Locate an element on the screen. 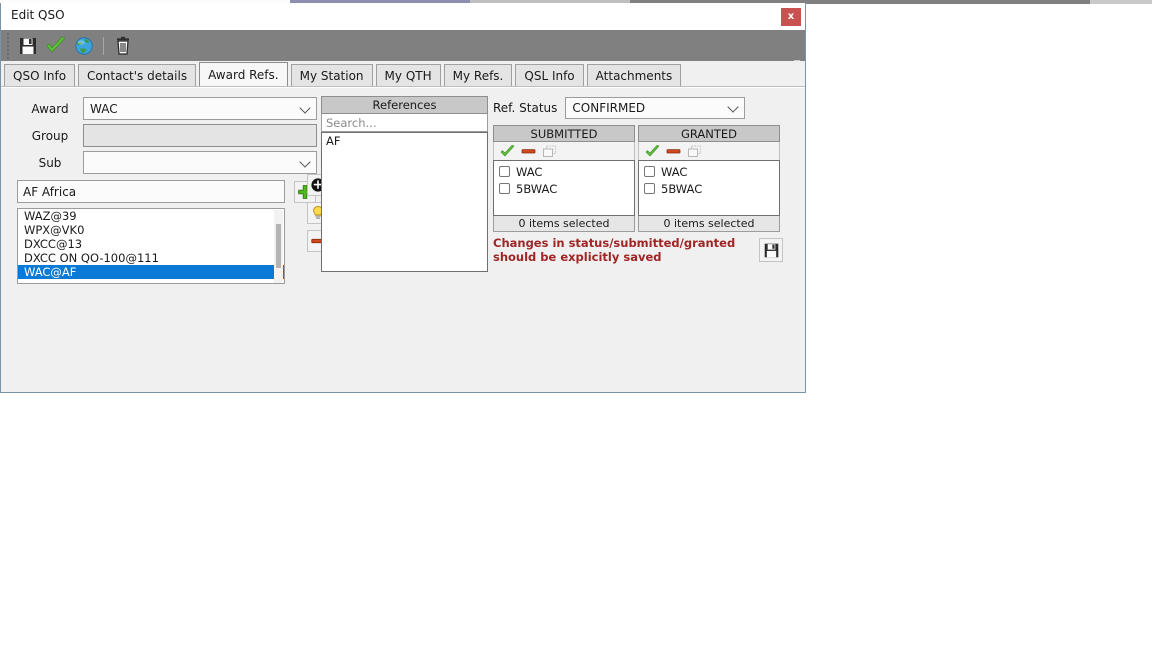 The width and height of the screenshot is (1152, 648). close-button: x is located at coordinates (791, 17).